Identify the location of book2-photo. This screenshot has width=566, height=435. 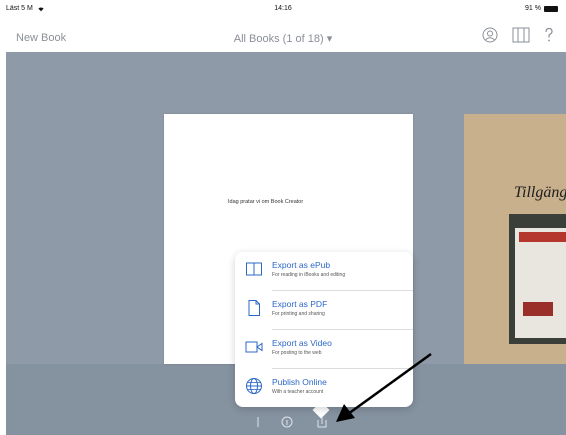
(537, 279).